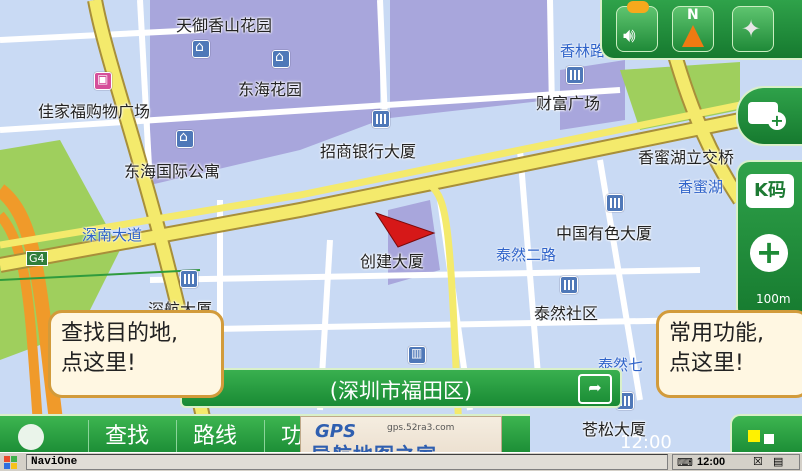 The width and height of the screenshot is (802, 471). What do you see at coordinates (685, 462) in the screenshot?
I see `keyboard-icon: ⌨` at bounding box center [685, 462].